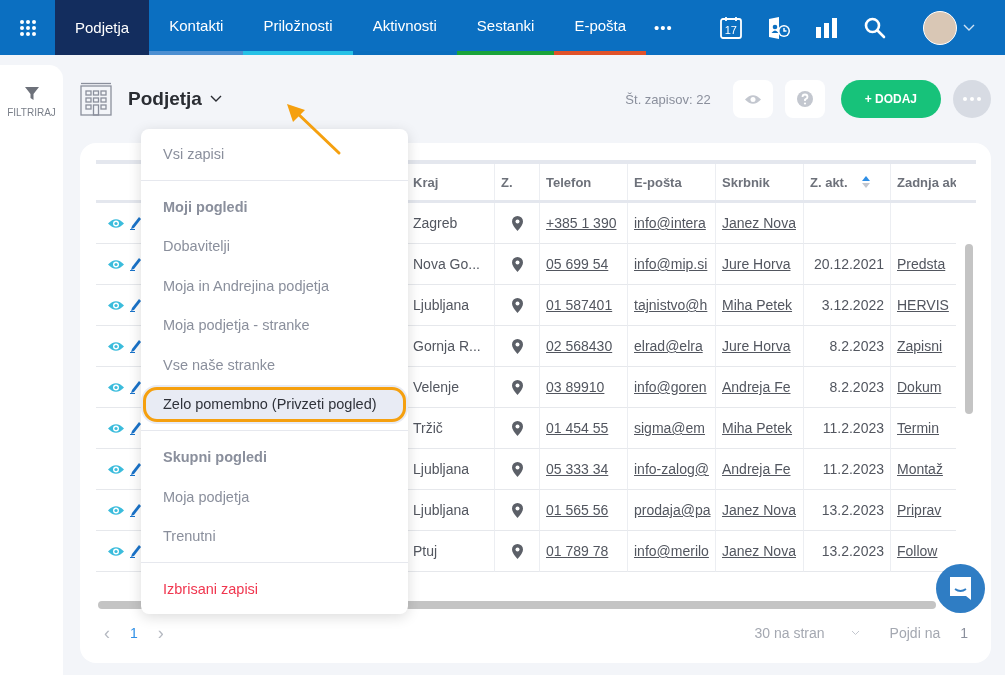 The width and height of the screenshot is (1005, 675). I want to click on eye-icon, so click(752, 99).